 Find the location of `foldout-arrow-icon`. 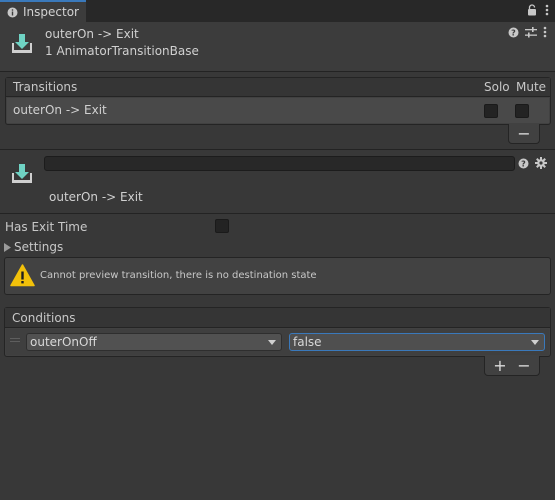

foldout-arrow-icon is located at coordinates (7, 247).